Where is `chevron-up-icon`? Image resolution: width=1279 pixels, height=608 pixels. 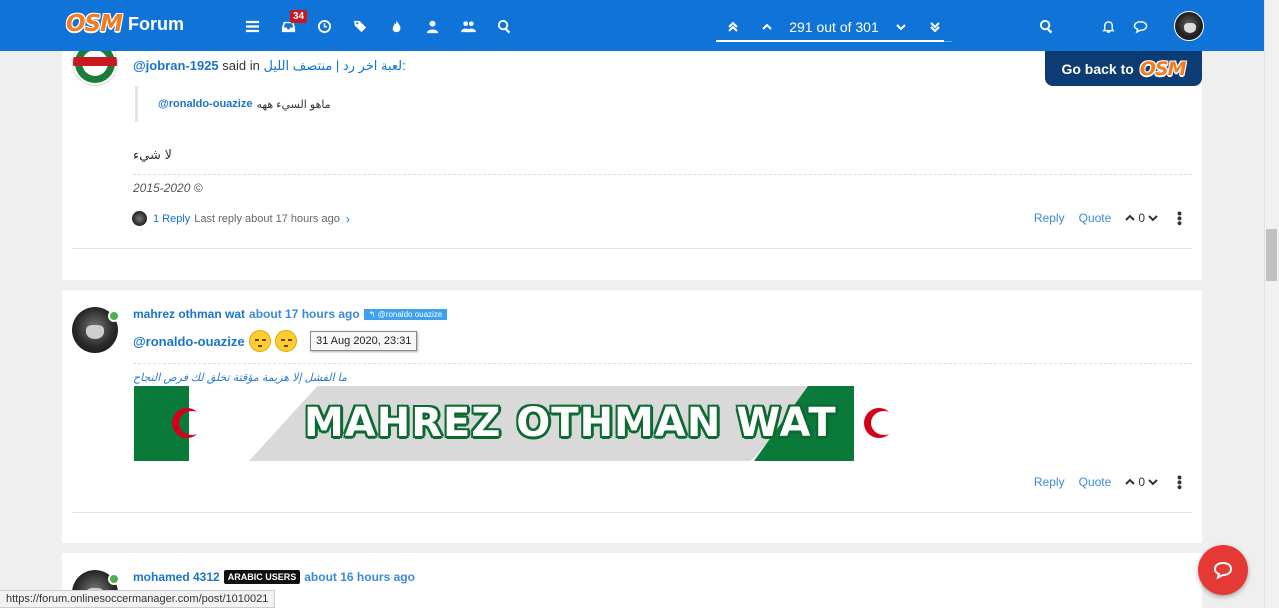
chevron-up-icon is located at coordinates (767, 26).